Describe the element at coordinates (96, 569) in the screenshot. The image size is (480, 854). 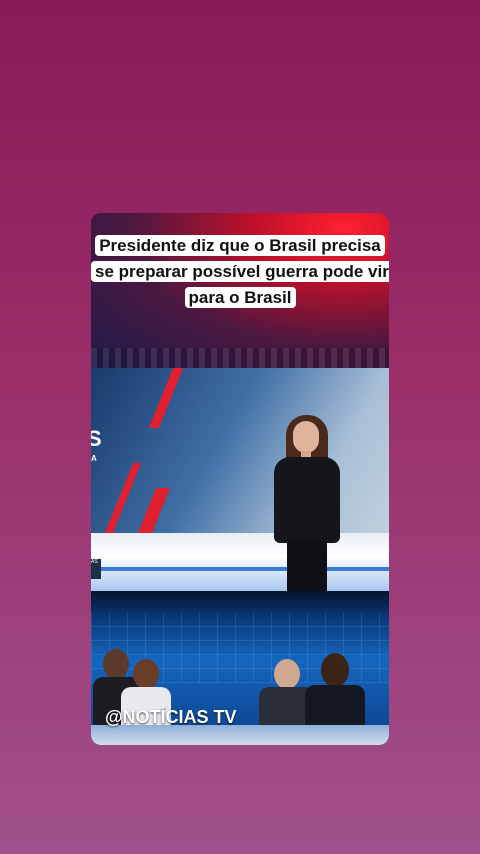
I see `studio-side-tag: AS` at that location.